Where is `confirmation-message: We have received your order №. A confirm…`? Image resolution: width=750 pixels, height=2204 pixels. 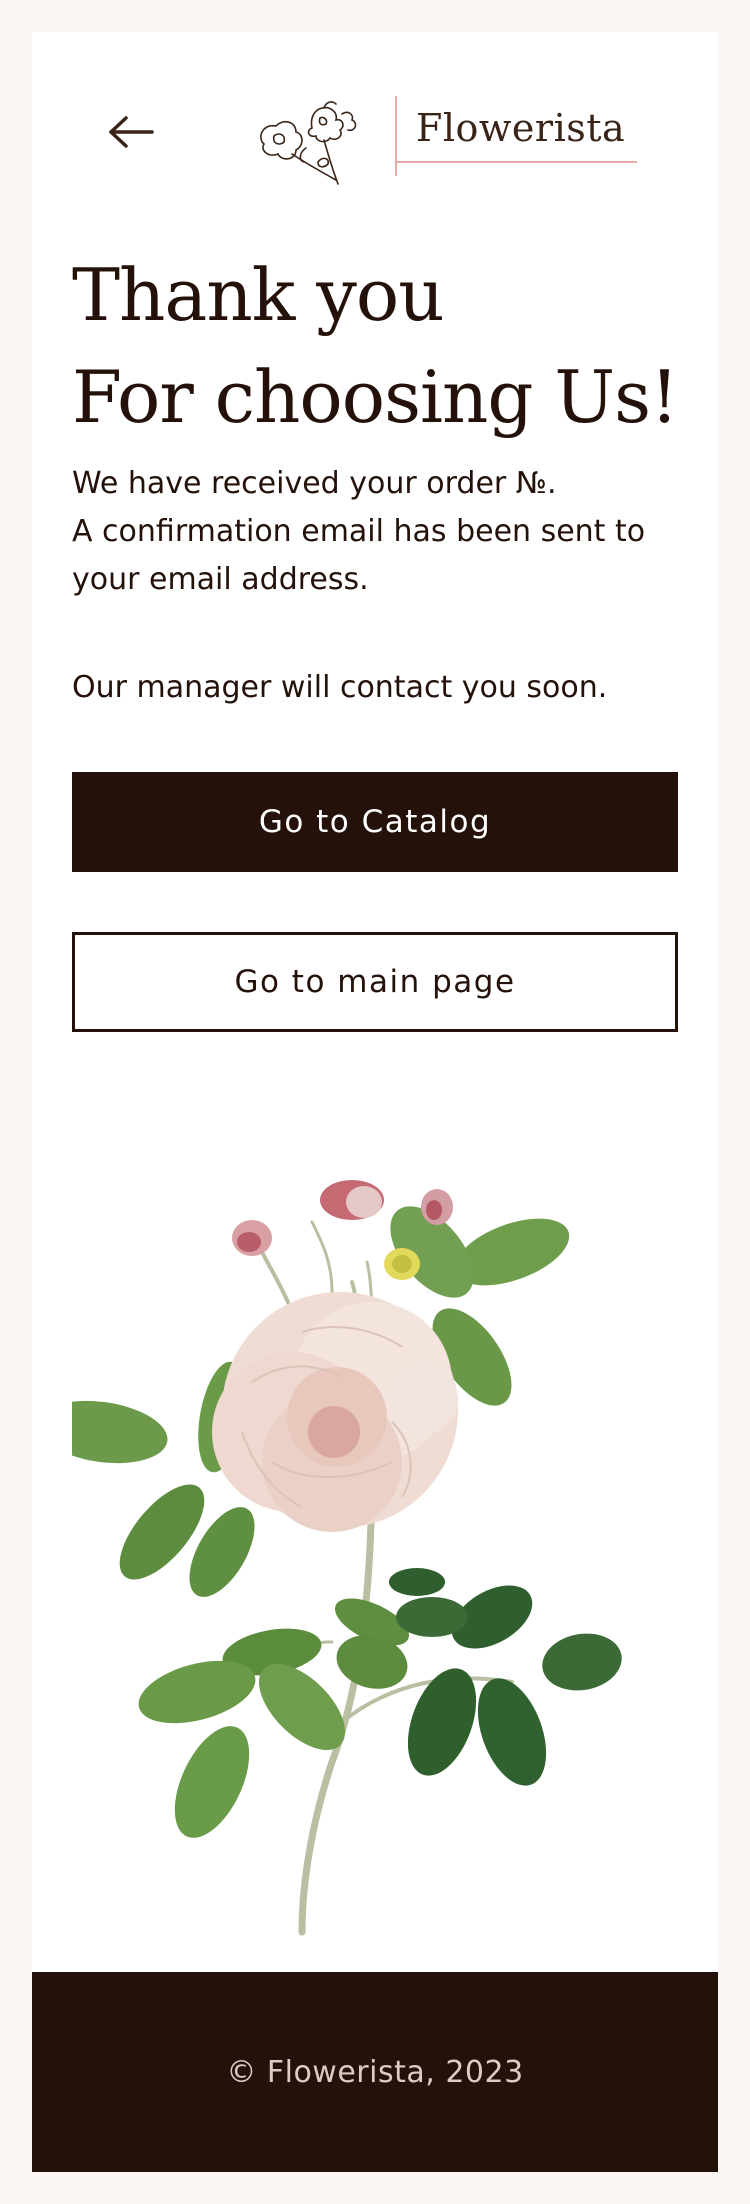 confirmation-message: We have received your order №. A confirm… is located at coordinates (382, 586).